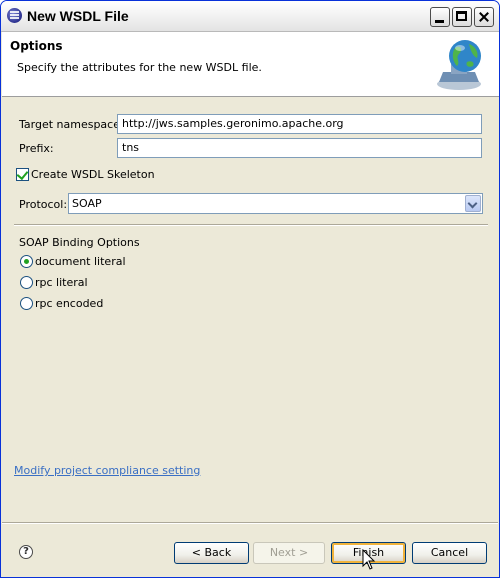  What do you see at coordinates (299, 148) in the screenshot?
I see `prefix-field: tns` at bounding box center [299, 148].